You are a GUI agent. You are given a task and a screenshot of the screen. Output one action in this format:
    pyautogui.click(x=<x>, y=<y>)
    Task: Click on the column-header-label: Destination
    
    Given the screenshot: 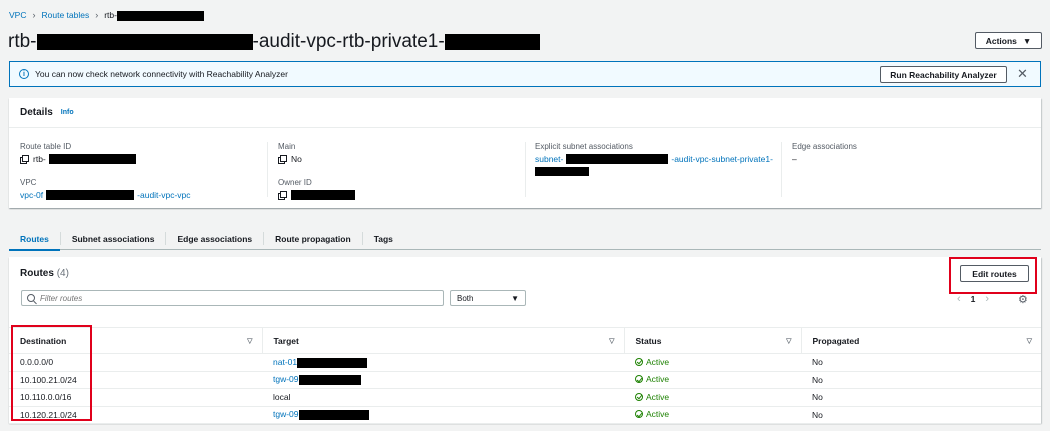 What is the action you would take?
    pyautogui.click(x=43, y=340)
    